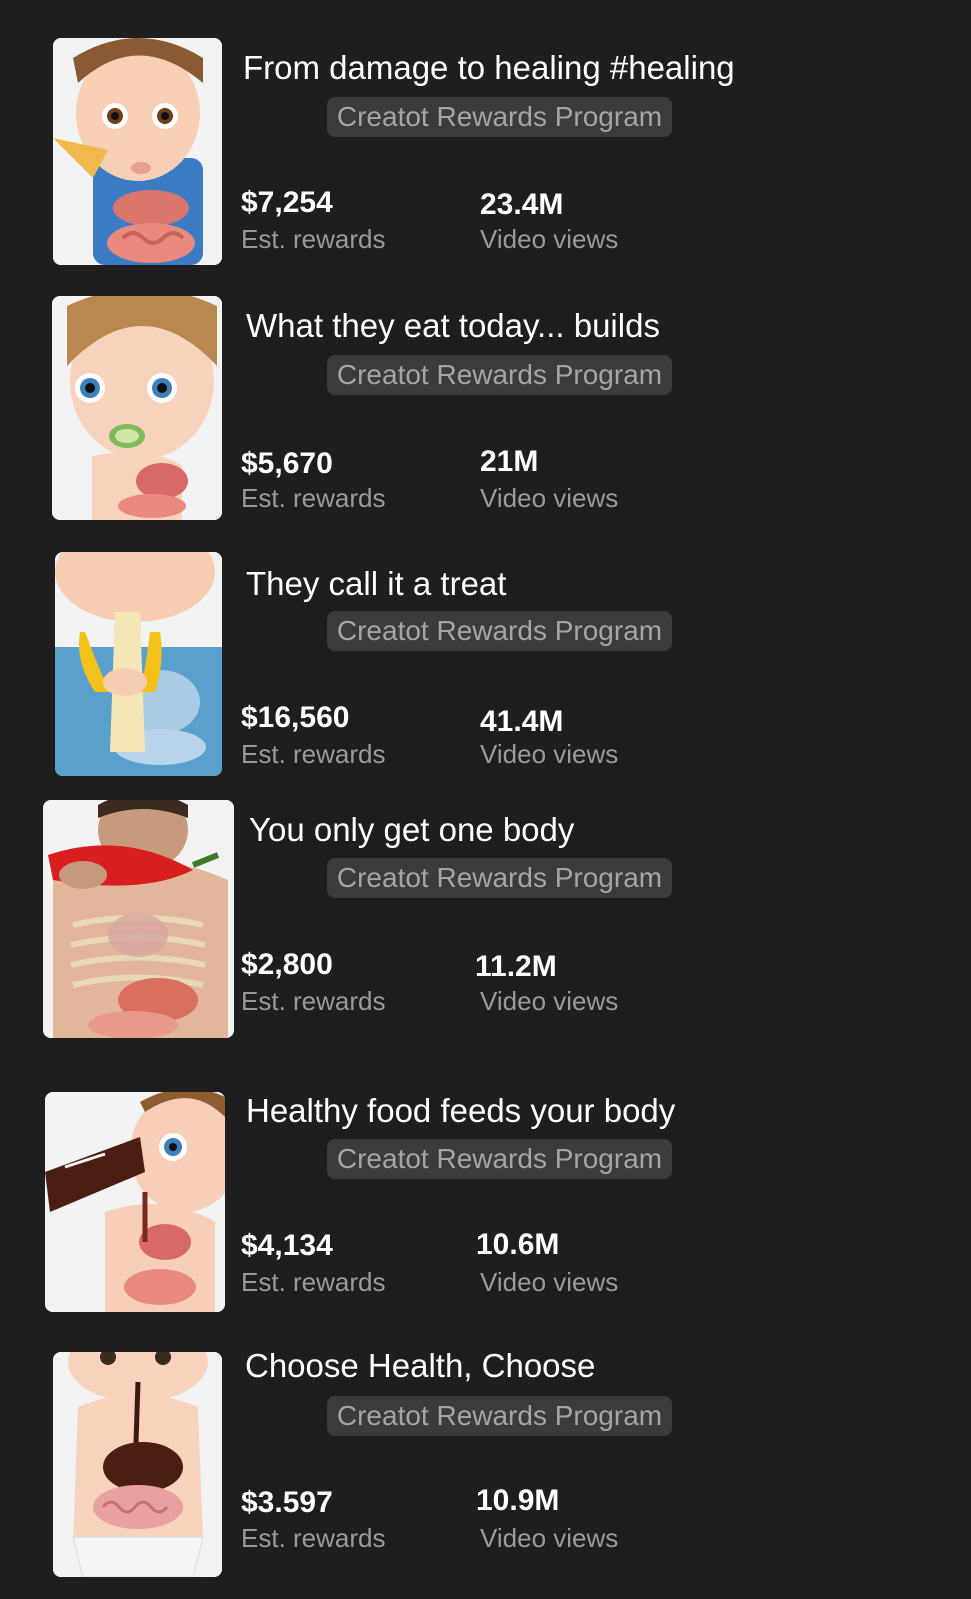  Describe the element at coordinates (522, 204) in the screenshot. I see `video-views-value: 23.4M` at that location.